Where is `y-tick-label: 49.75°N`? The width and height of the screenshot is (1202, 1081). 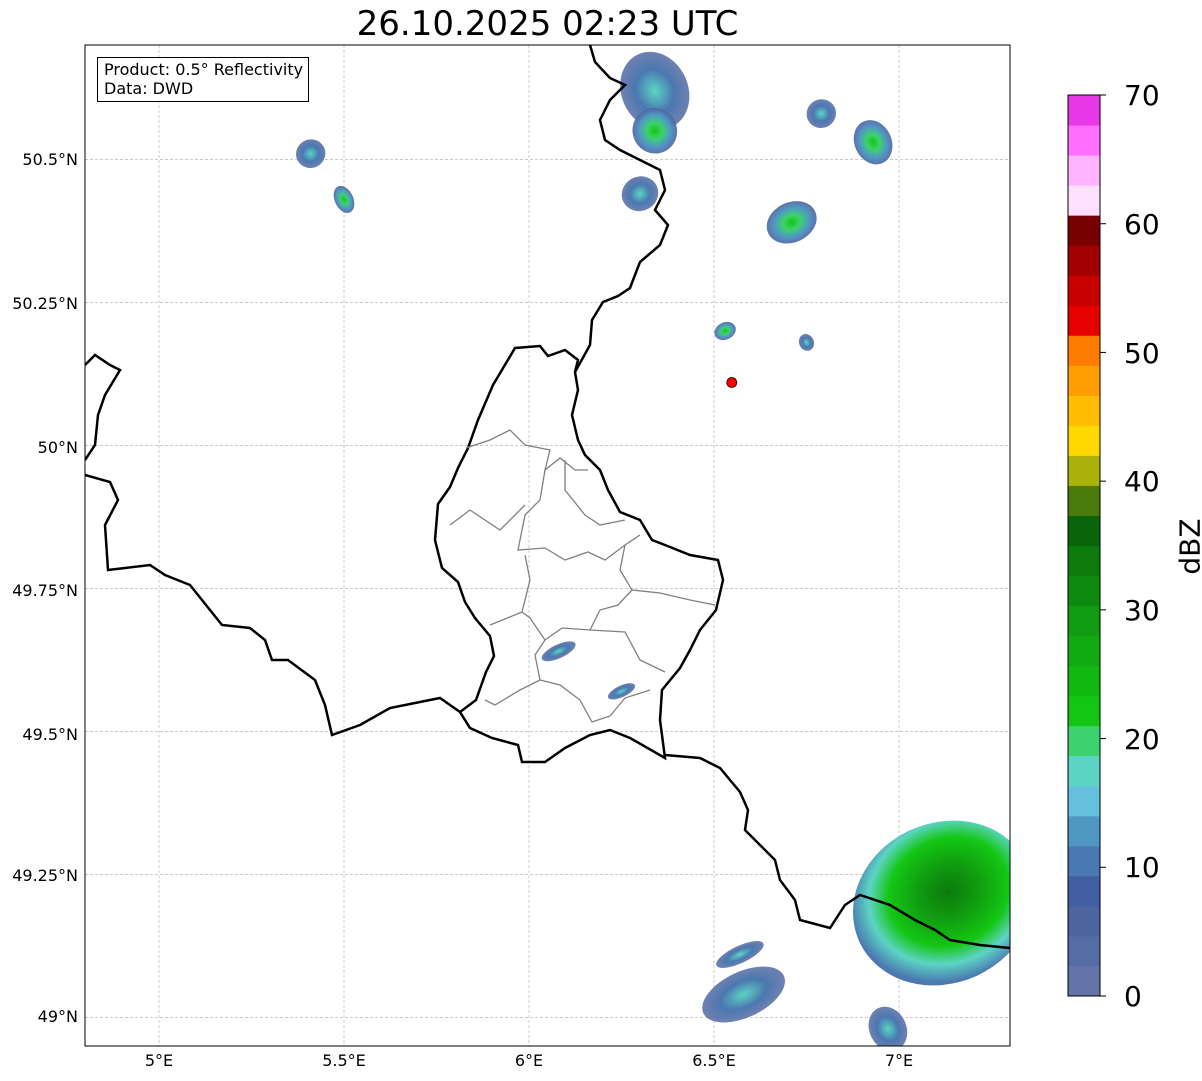
y-tick-label: 49.75°N is located at coordinates (45, 590).